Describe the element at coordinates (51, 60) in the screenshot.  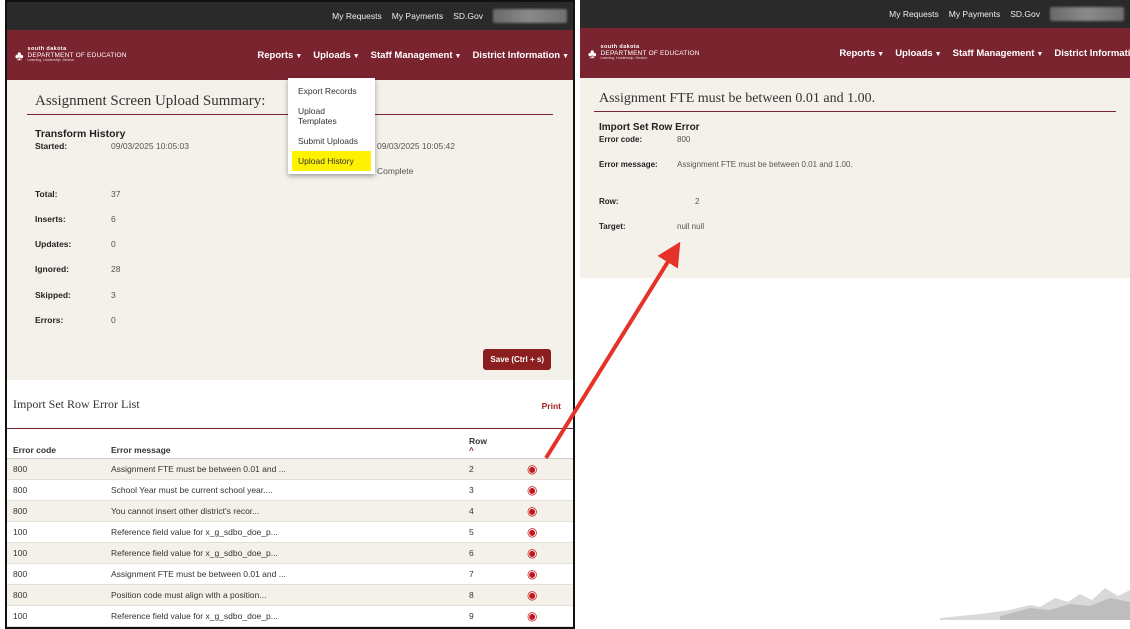
I see `brand-line-3: Learning. Leadership. Service.` at that location.